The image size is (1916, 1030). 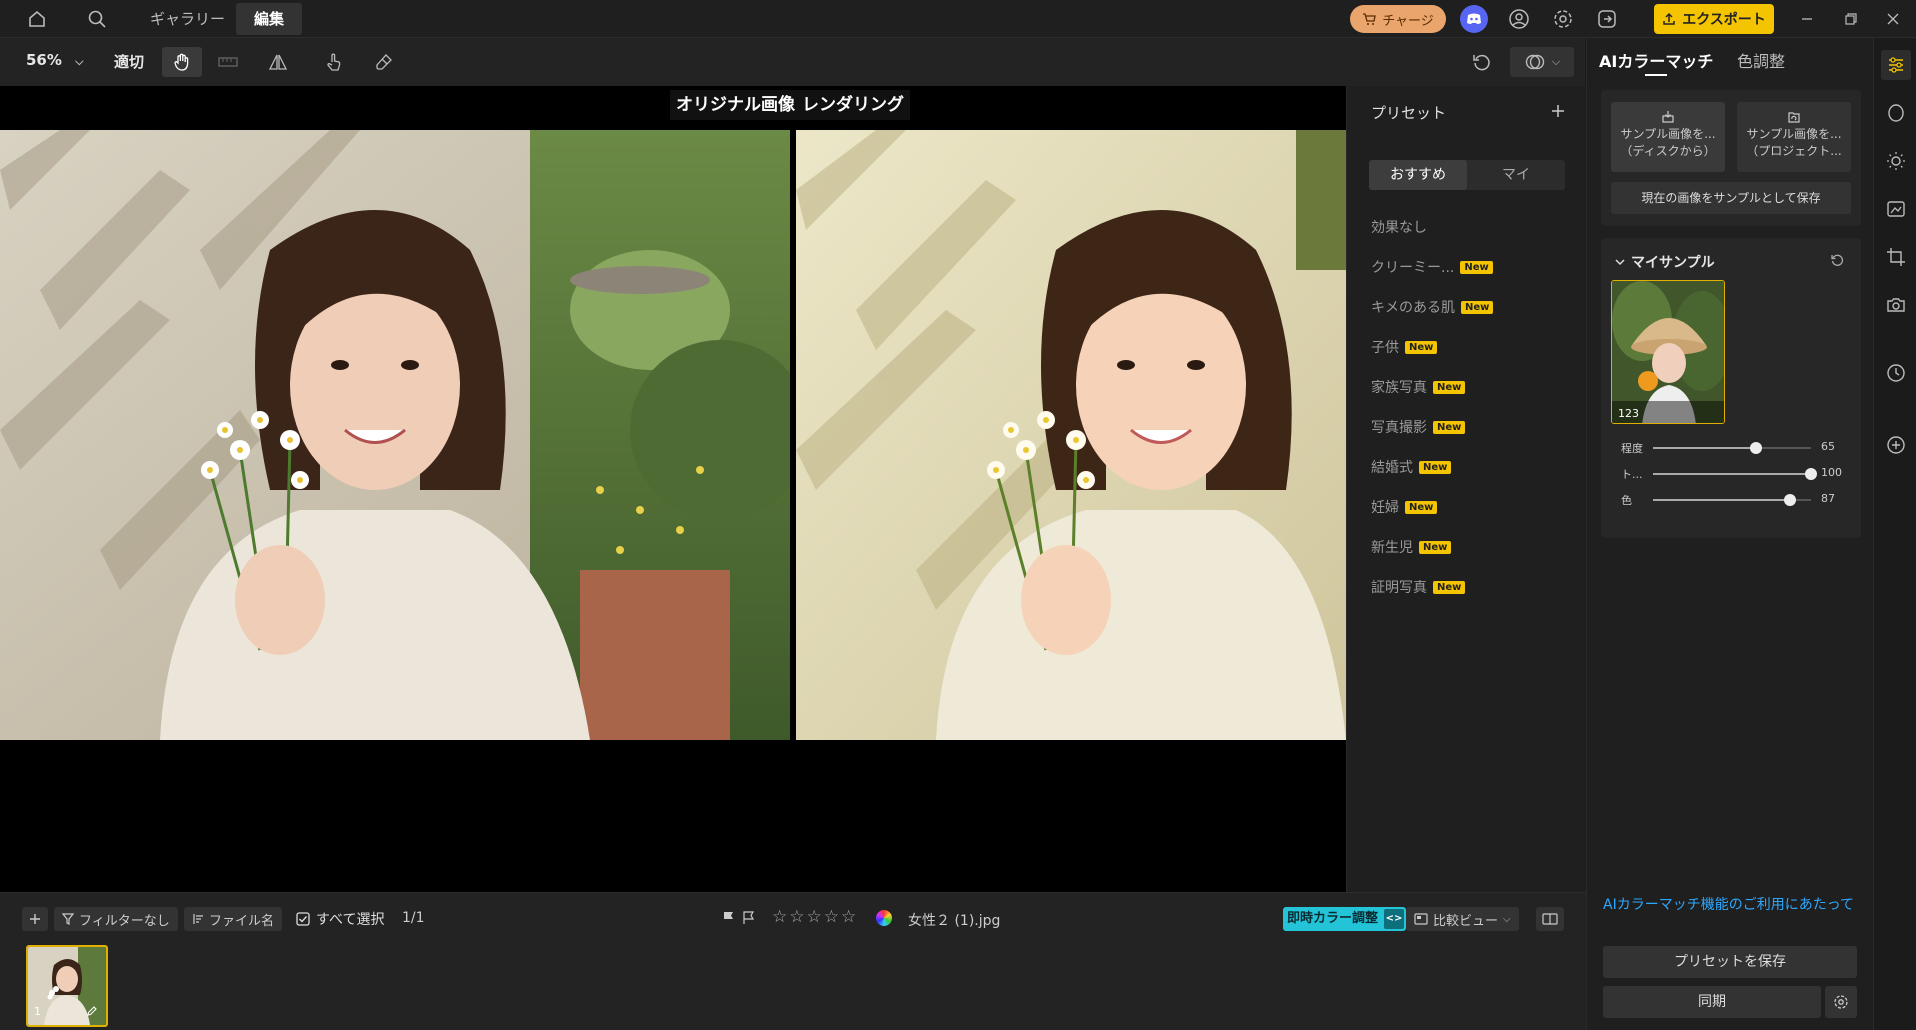 I want to click on tab-edit: 編集, so click(x=269, y=19).